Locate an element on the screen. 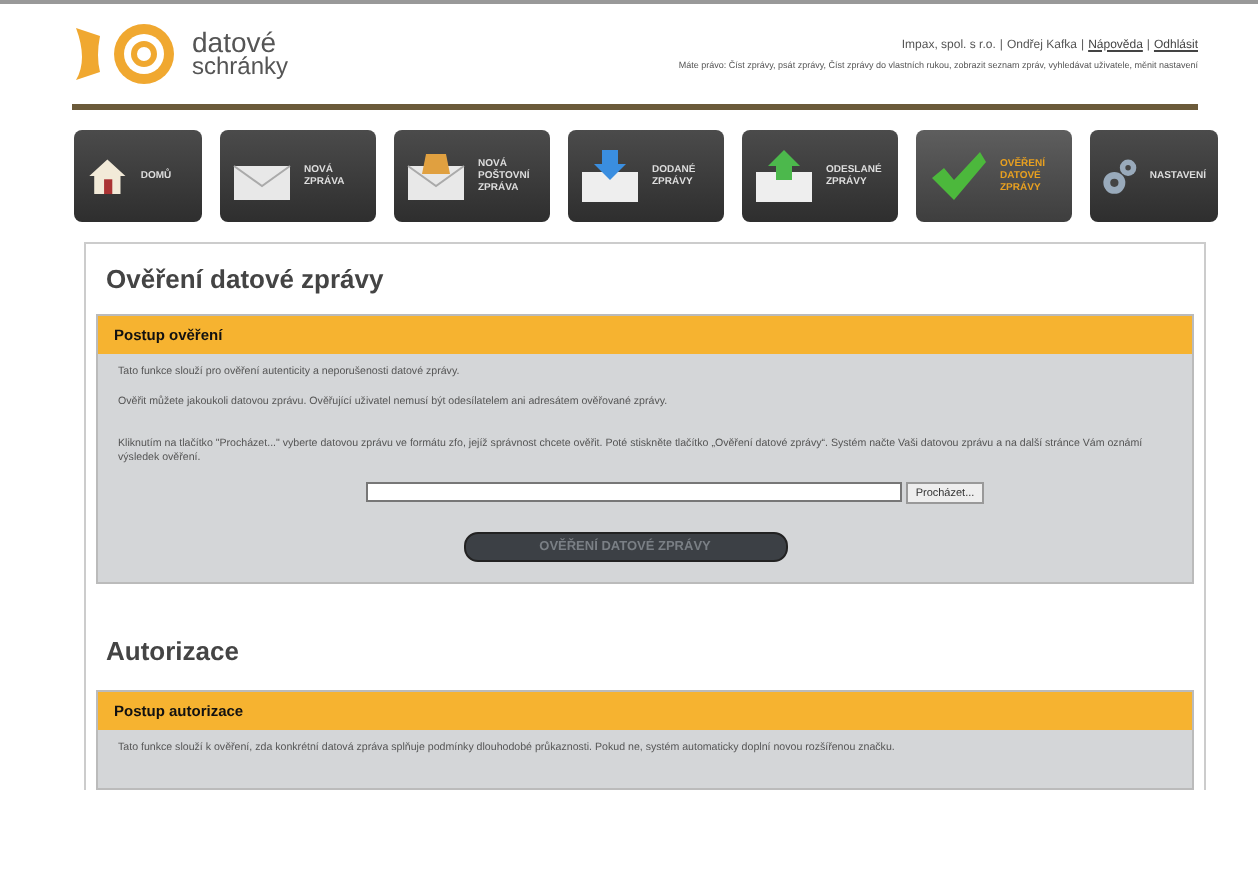 The width and height of the screenshot is (1258, 874). envelope-stamp-icon is located at coordinates (436, 176).